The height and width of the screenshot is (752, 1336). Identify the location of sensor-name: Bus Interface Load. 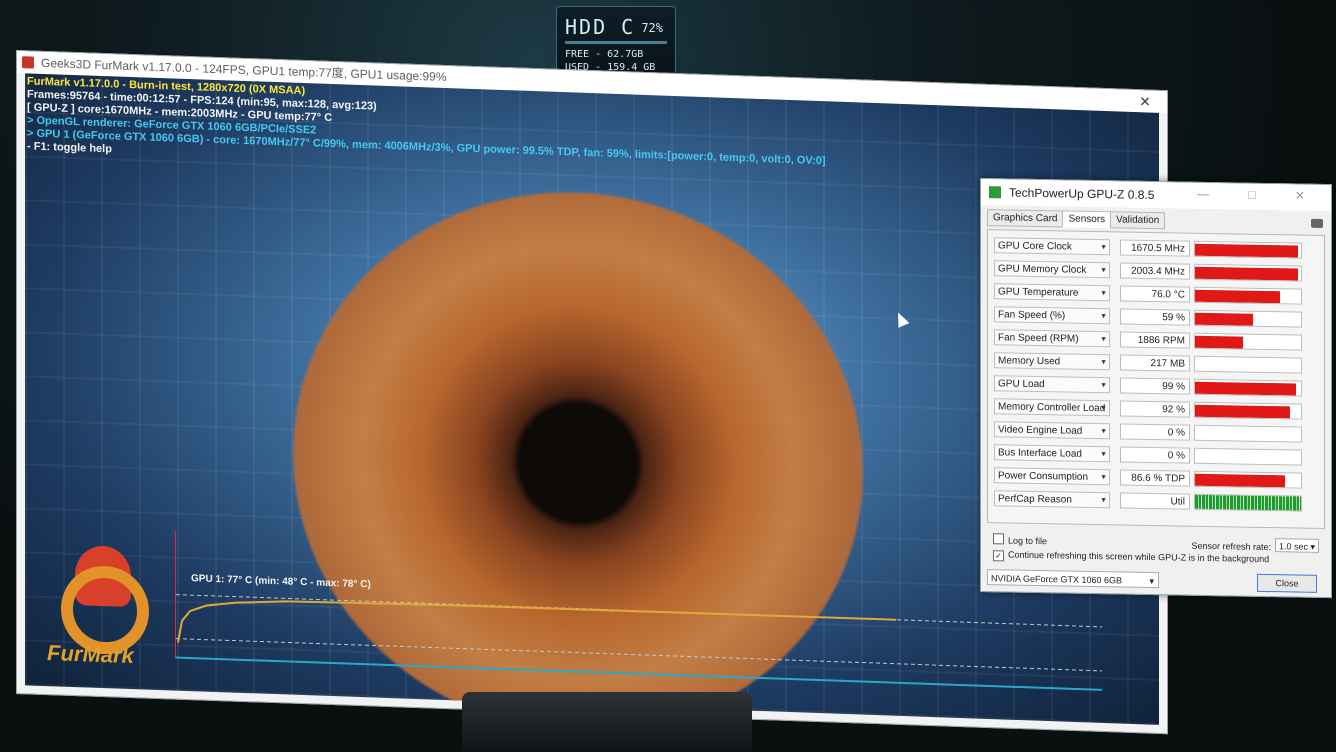
(1040, 453).